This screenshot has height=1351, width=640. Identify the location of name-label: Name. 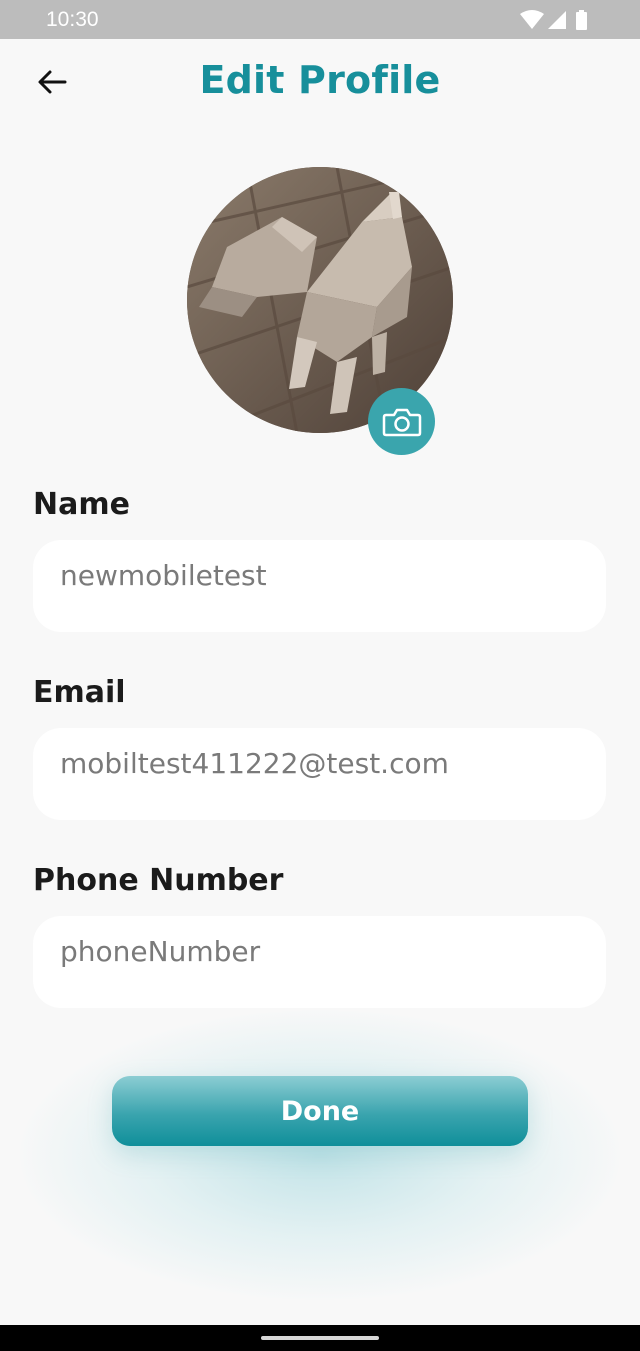
(81, 504).